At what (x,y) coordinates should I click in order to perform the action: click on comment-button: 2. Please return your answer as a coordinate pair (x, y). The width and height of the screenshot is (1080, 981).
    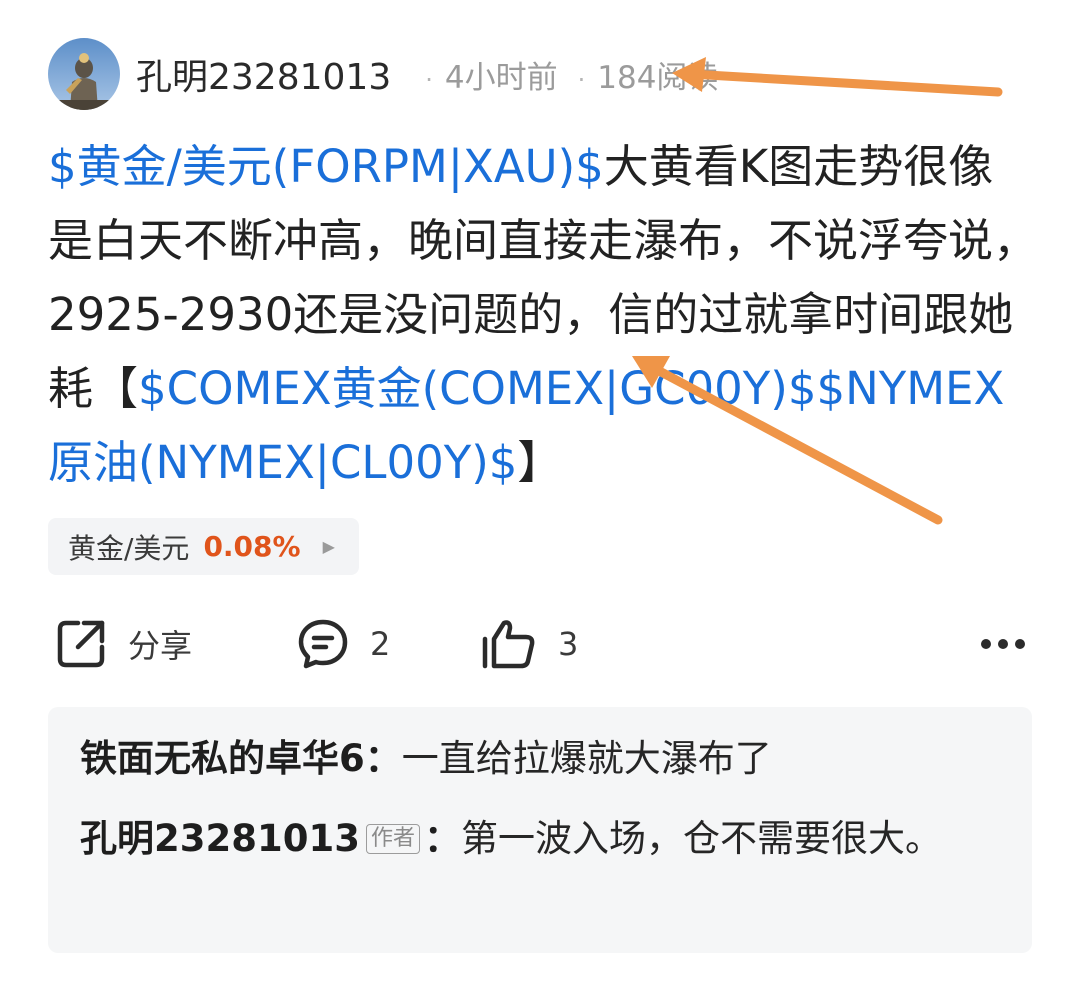
    Looking at the image, I should click on (343, 644).